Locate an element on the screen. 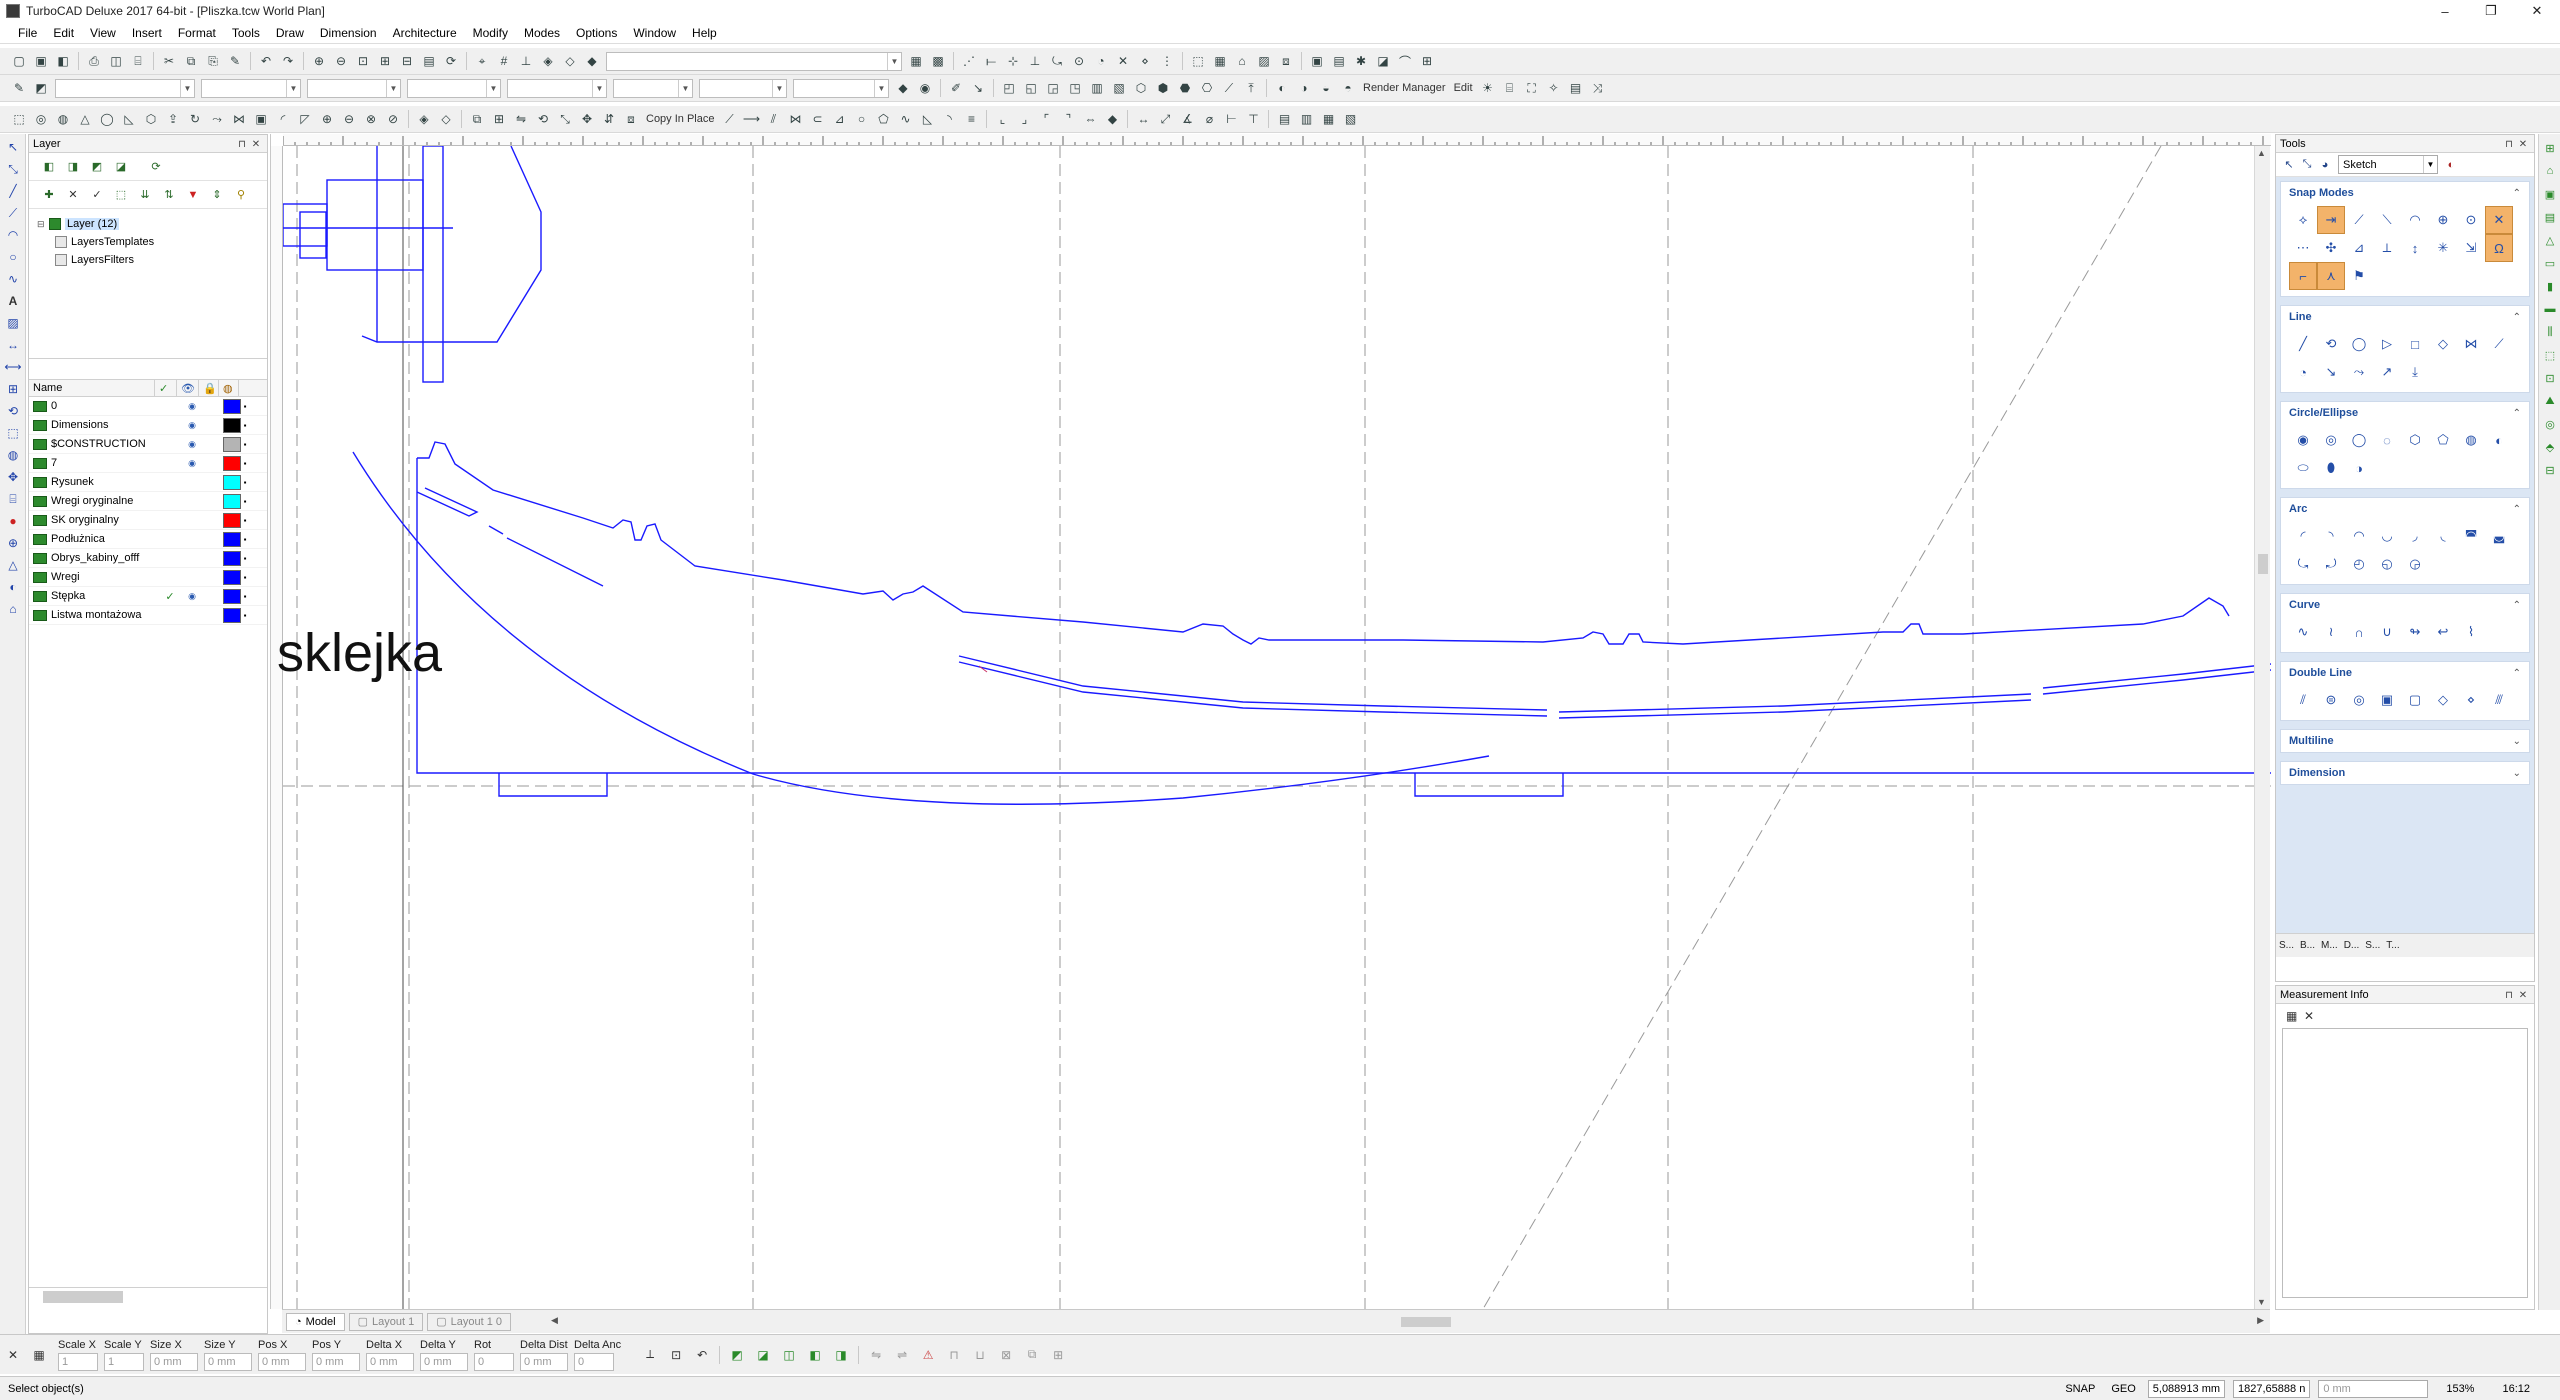  corner3-icon: ⌜ is located at coordinates (1046, 119).